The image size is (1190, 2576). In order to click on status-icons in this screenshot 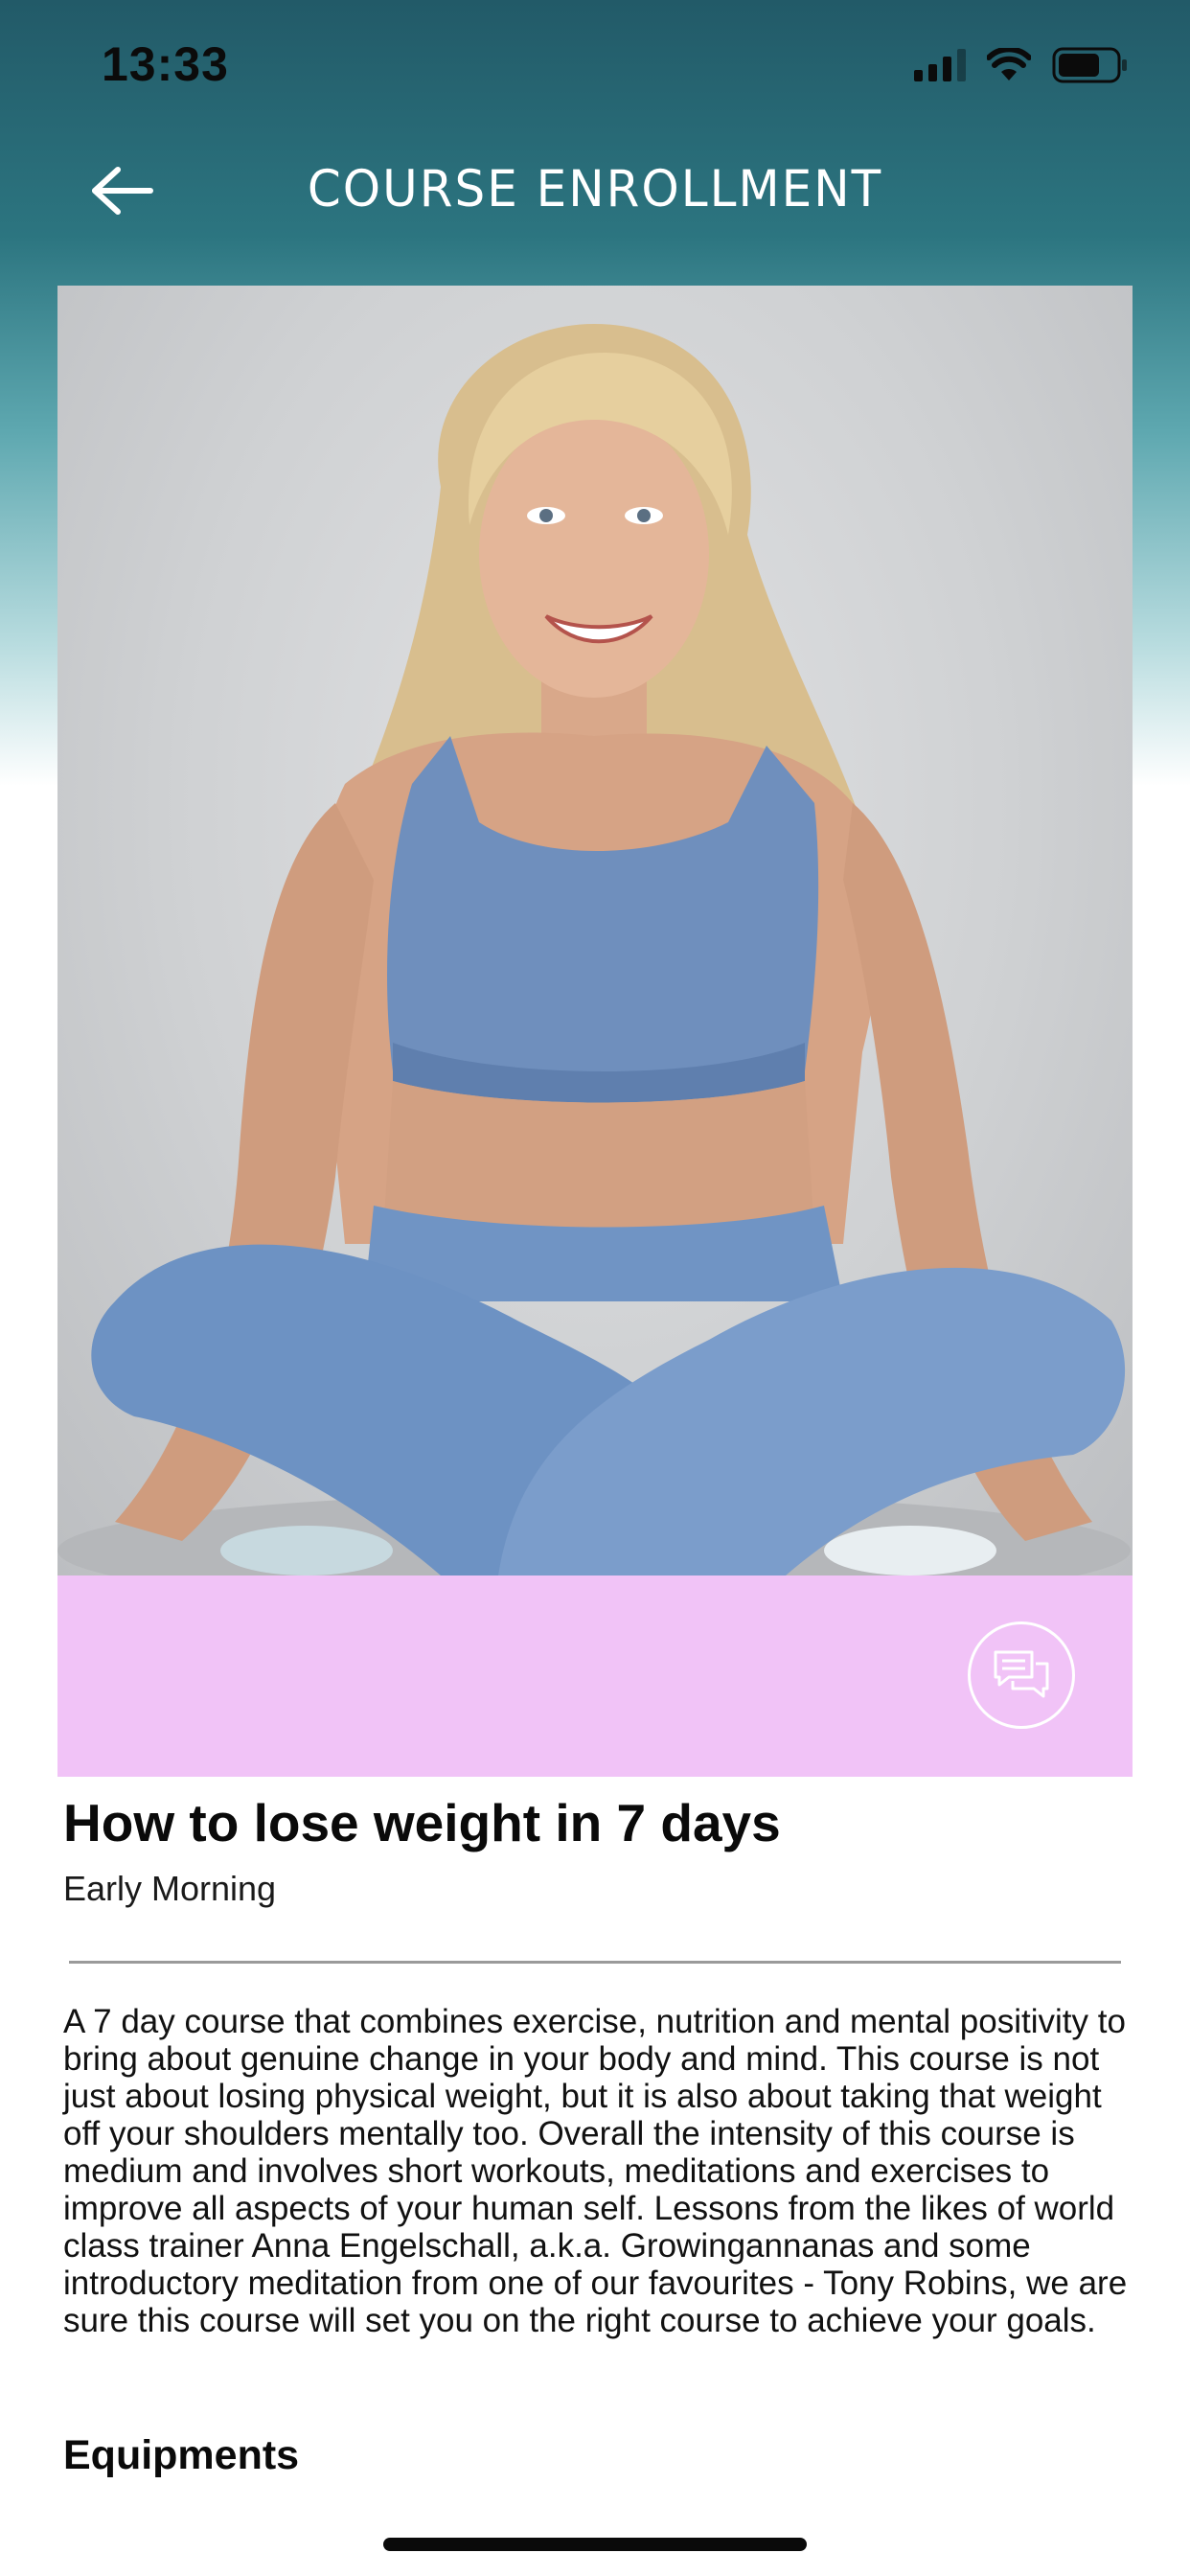, I will do `click(1021, 65)`.